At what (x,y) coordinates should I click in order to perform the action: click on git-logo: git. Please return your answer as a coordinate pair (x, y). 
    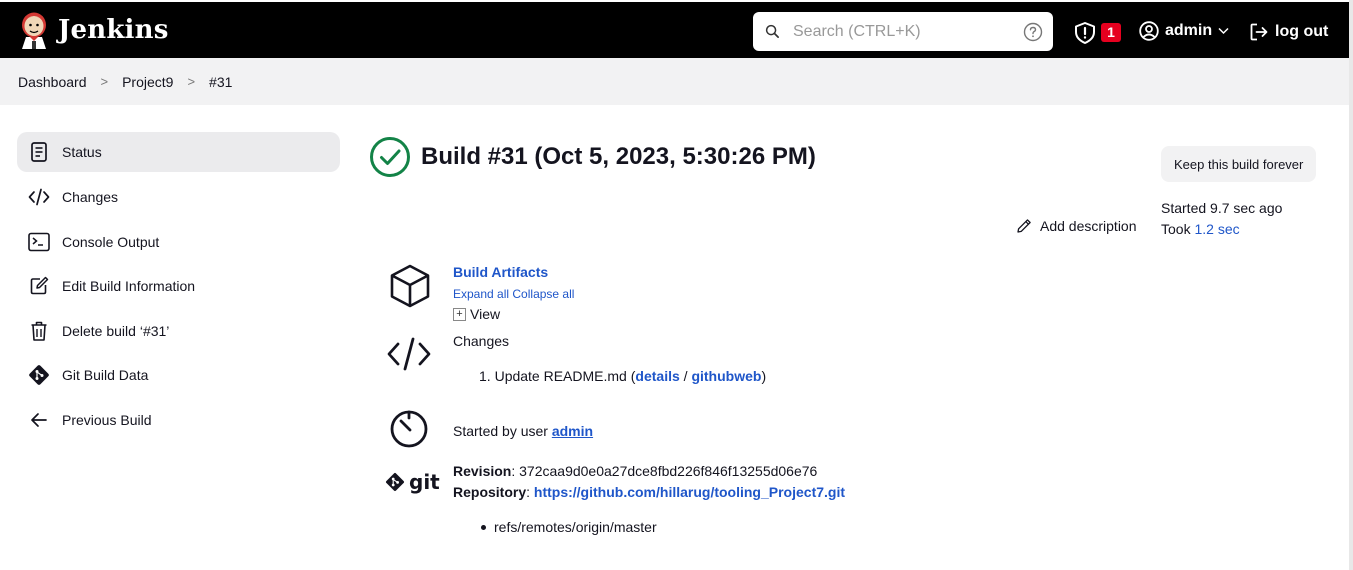
    Looking at the image, I should click on (412, 482).